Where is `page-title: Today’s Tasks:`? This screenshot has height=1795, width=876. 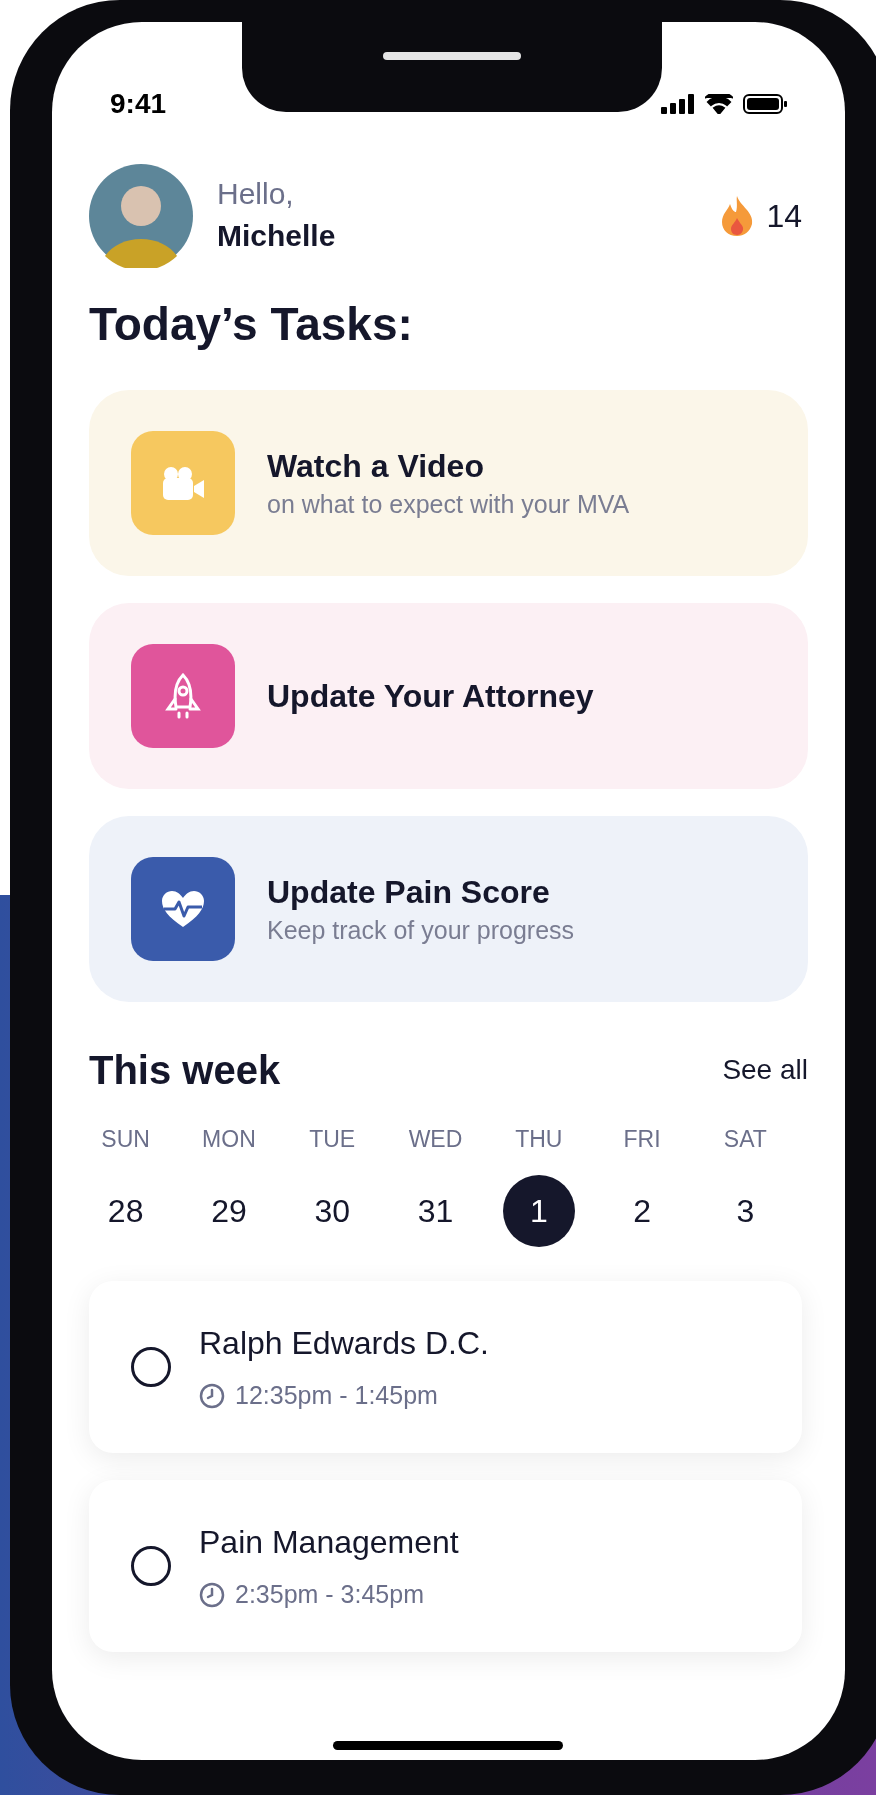
page-title: Today’s Tasks: is located at coordinates (251, 324).